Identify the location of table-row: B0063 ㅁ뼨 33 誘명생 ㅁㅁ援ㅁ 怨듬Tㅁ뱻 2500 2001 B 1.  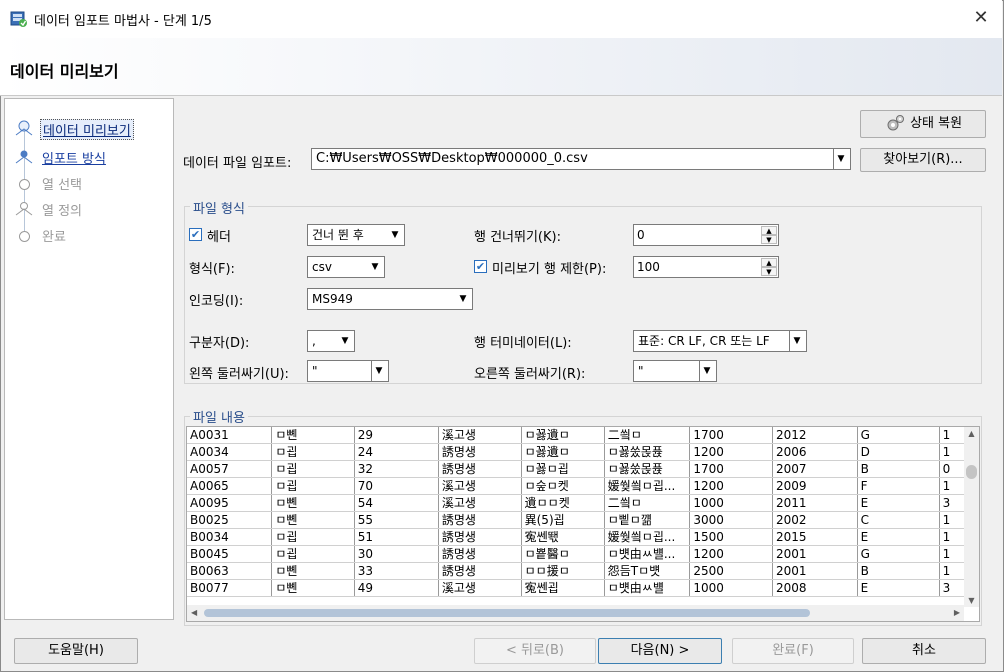
(583, 571).